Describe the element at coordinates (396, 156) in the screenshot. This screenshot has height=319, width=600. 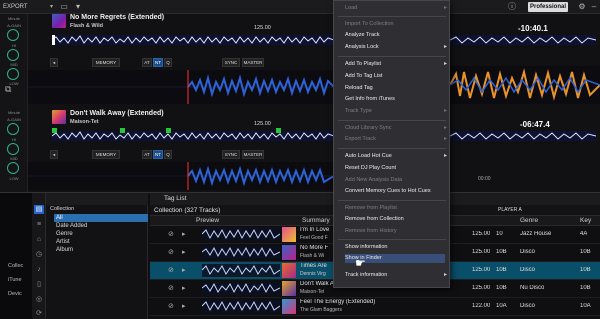
I see `menu-item-auto-load-hot-cue: Auto Load Hot Cue ▸` at that location.